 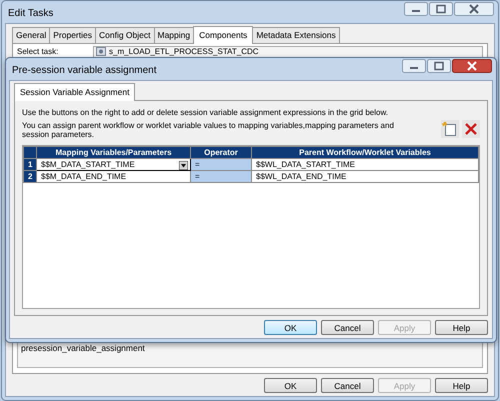 I want to click on tab: Config Object, so click(x=124, y=35).